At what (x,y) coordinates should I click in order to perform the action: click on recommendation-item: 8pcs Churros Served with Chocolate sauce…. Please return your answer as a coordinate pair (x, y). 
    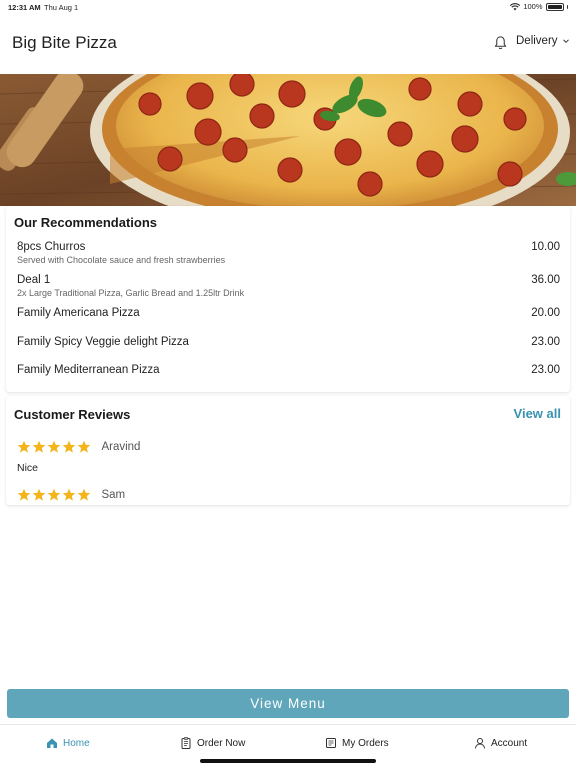
    Looking at the image, I should click on (288, 253).